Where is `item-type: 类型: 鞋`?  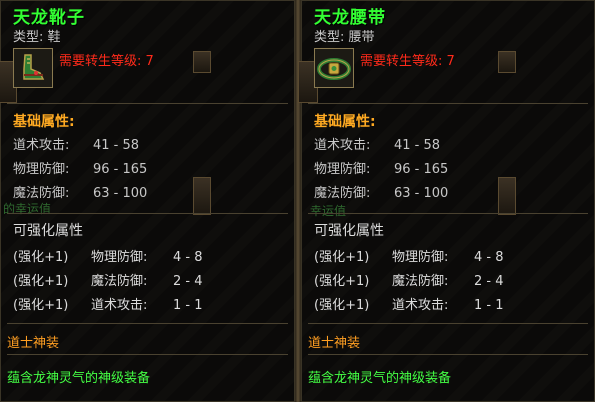 item-type: 类型: 鞋 is located at coordinates (37, 37).